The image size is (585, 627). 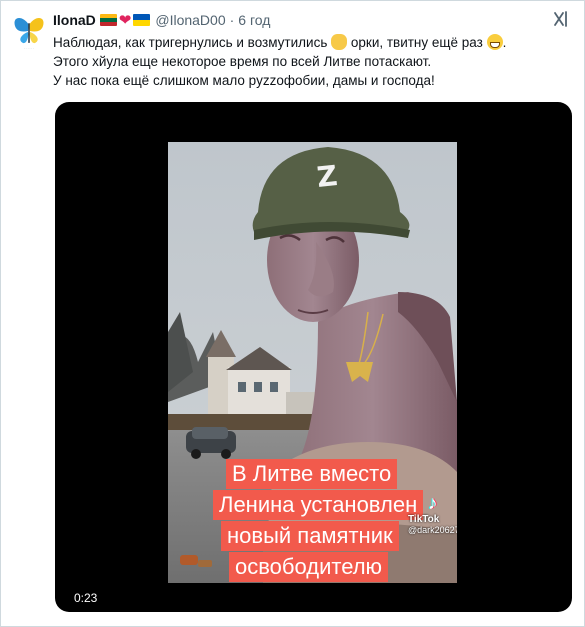 What do you see at coordinates (318, 505) in the screenshot?
I see `caption-line-2: Ленина установлен` at bounding box center [318, 505].